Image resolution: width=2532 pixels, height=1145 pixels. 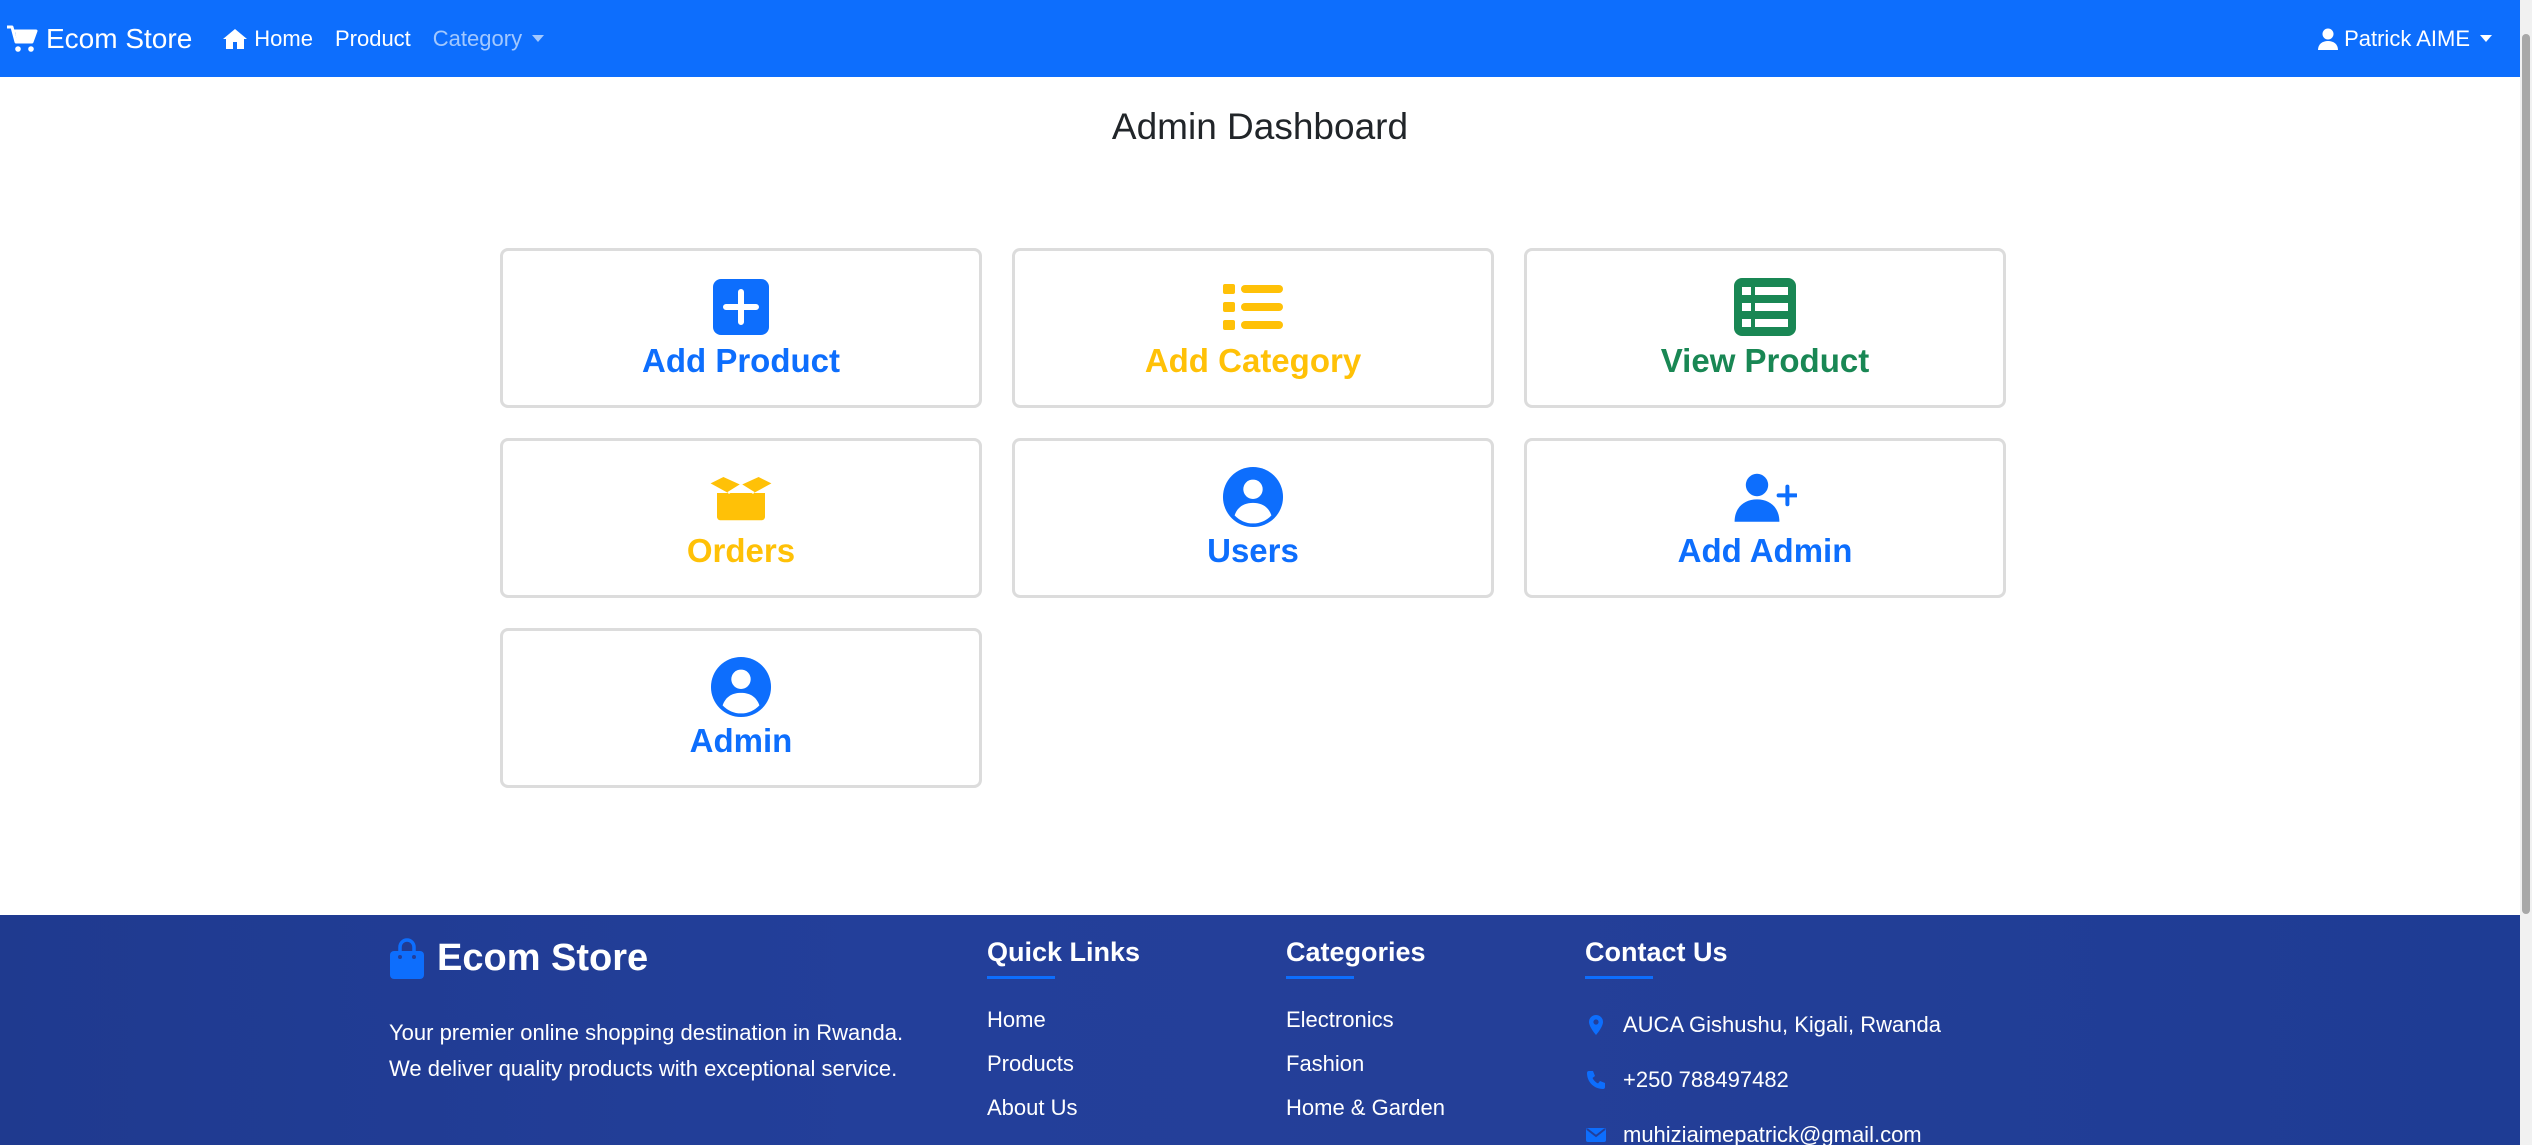 I want to click on map-marker-icon, so click(x=1596, y=1024).